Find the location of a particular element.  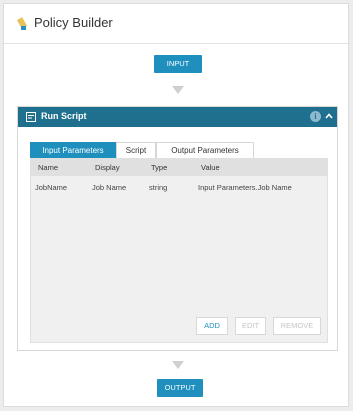

cell-value: Input Parameters.Job Name is located at coordinates (245, 187).